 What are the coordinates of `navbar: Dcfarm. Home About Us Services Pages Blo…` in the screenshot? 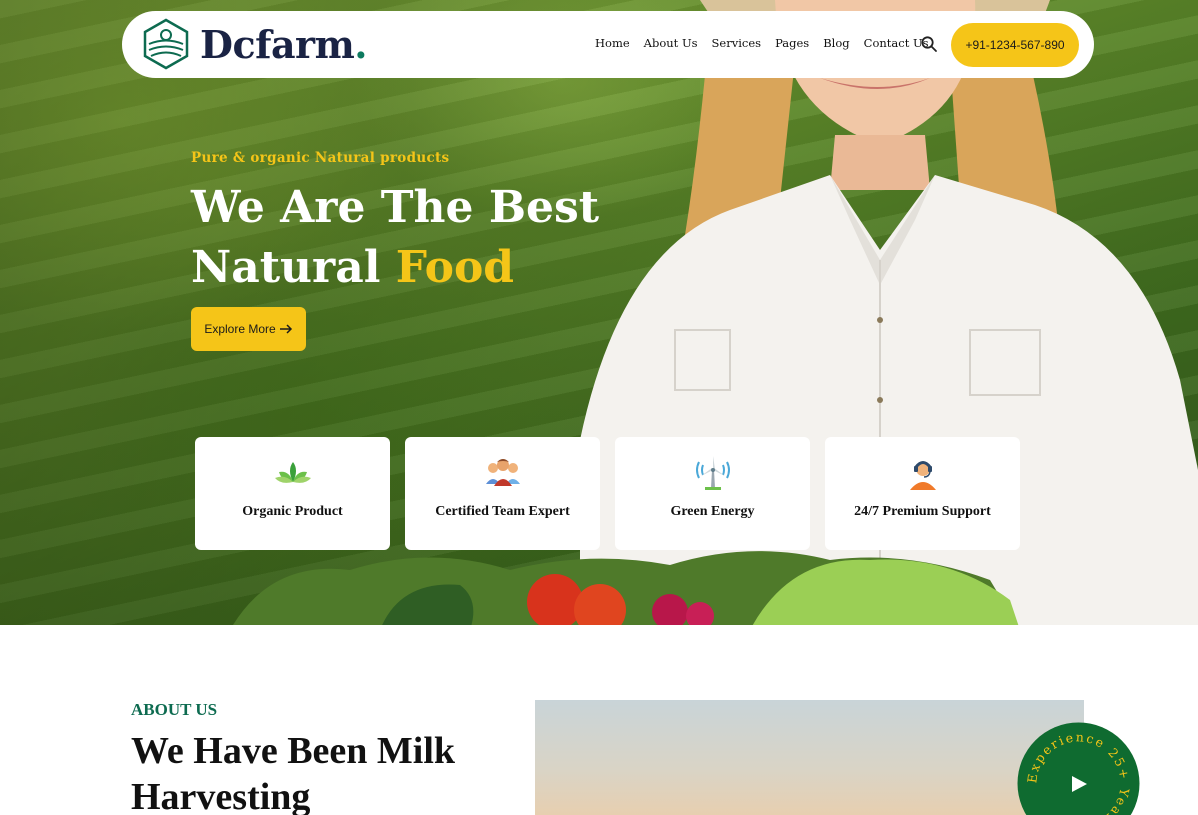 It's located at (608, 44).